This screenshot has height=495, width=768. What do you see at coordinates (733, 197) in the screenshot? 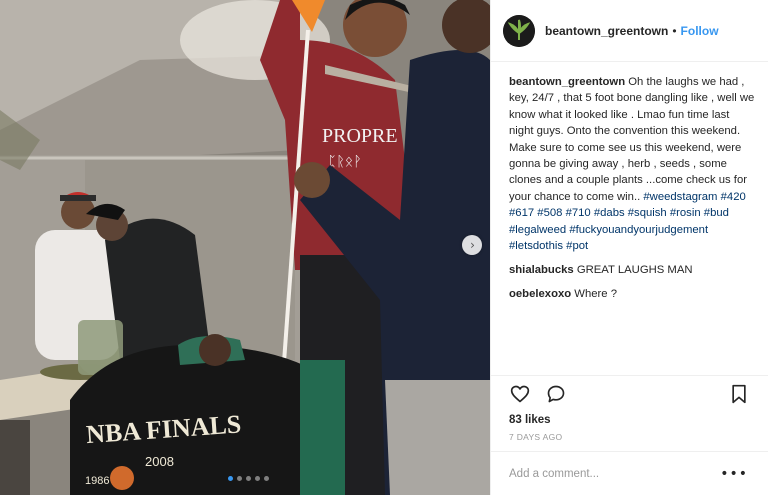
I see `hashtag-link: #420` at bounding box center [733, 197].